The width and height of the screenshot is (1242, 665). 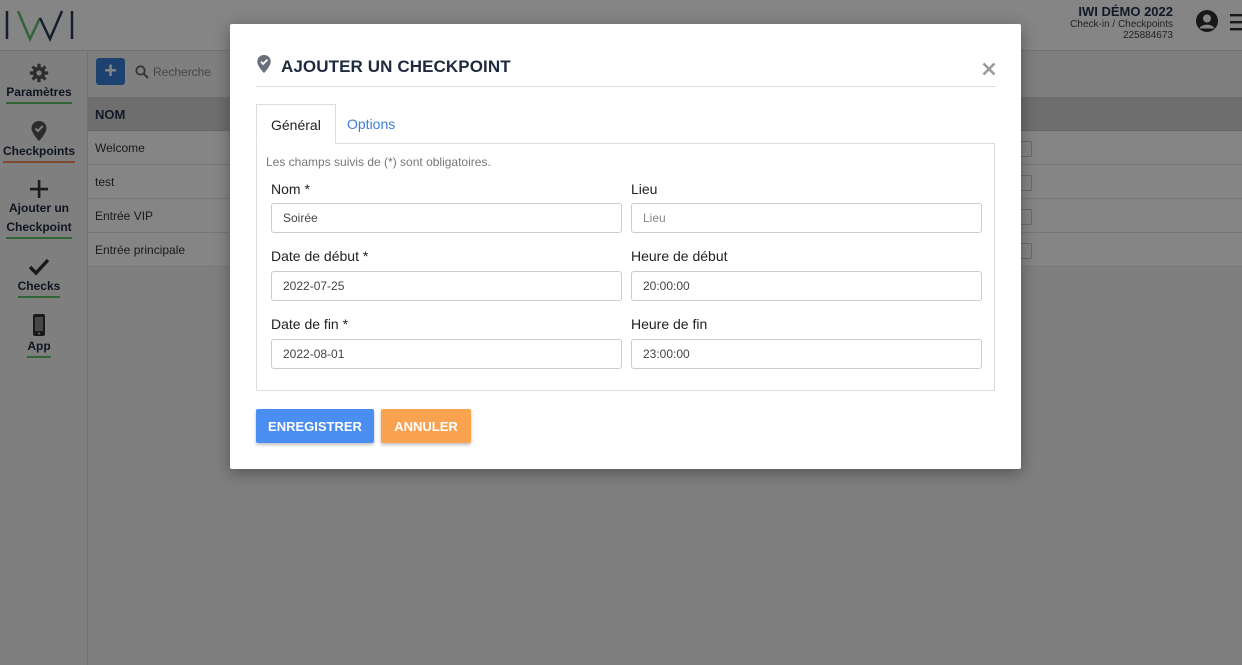 What do you see at coordinates (989, 69) in the screenshot?
I see `close-icon` at bounding box center [989, 69].